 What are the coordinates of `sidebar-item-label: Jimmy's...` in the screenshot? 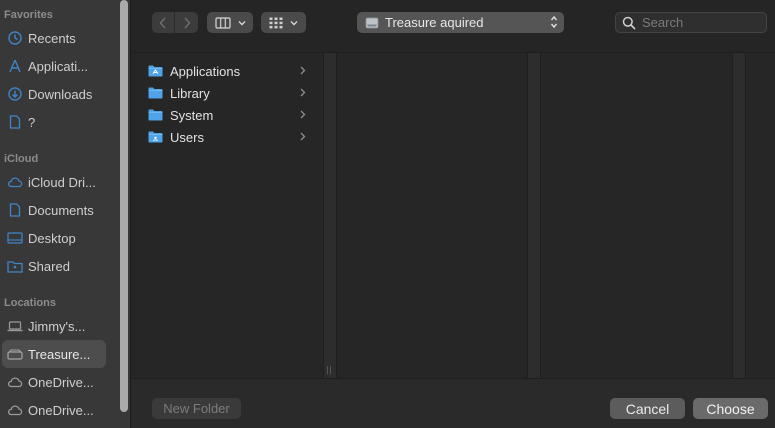 It's located at (57, 326).